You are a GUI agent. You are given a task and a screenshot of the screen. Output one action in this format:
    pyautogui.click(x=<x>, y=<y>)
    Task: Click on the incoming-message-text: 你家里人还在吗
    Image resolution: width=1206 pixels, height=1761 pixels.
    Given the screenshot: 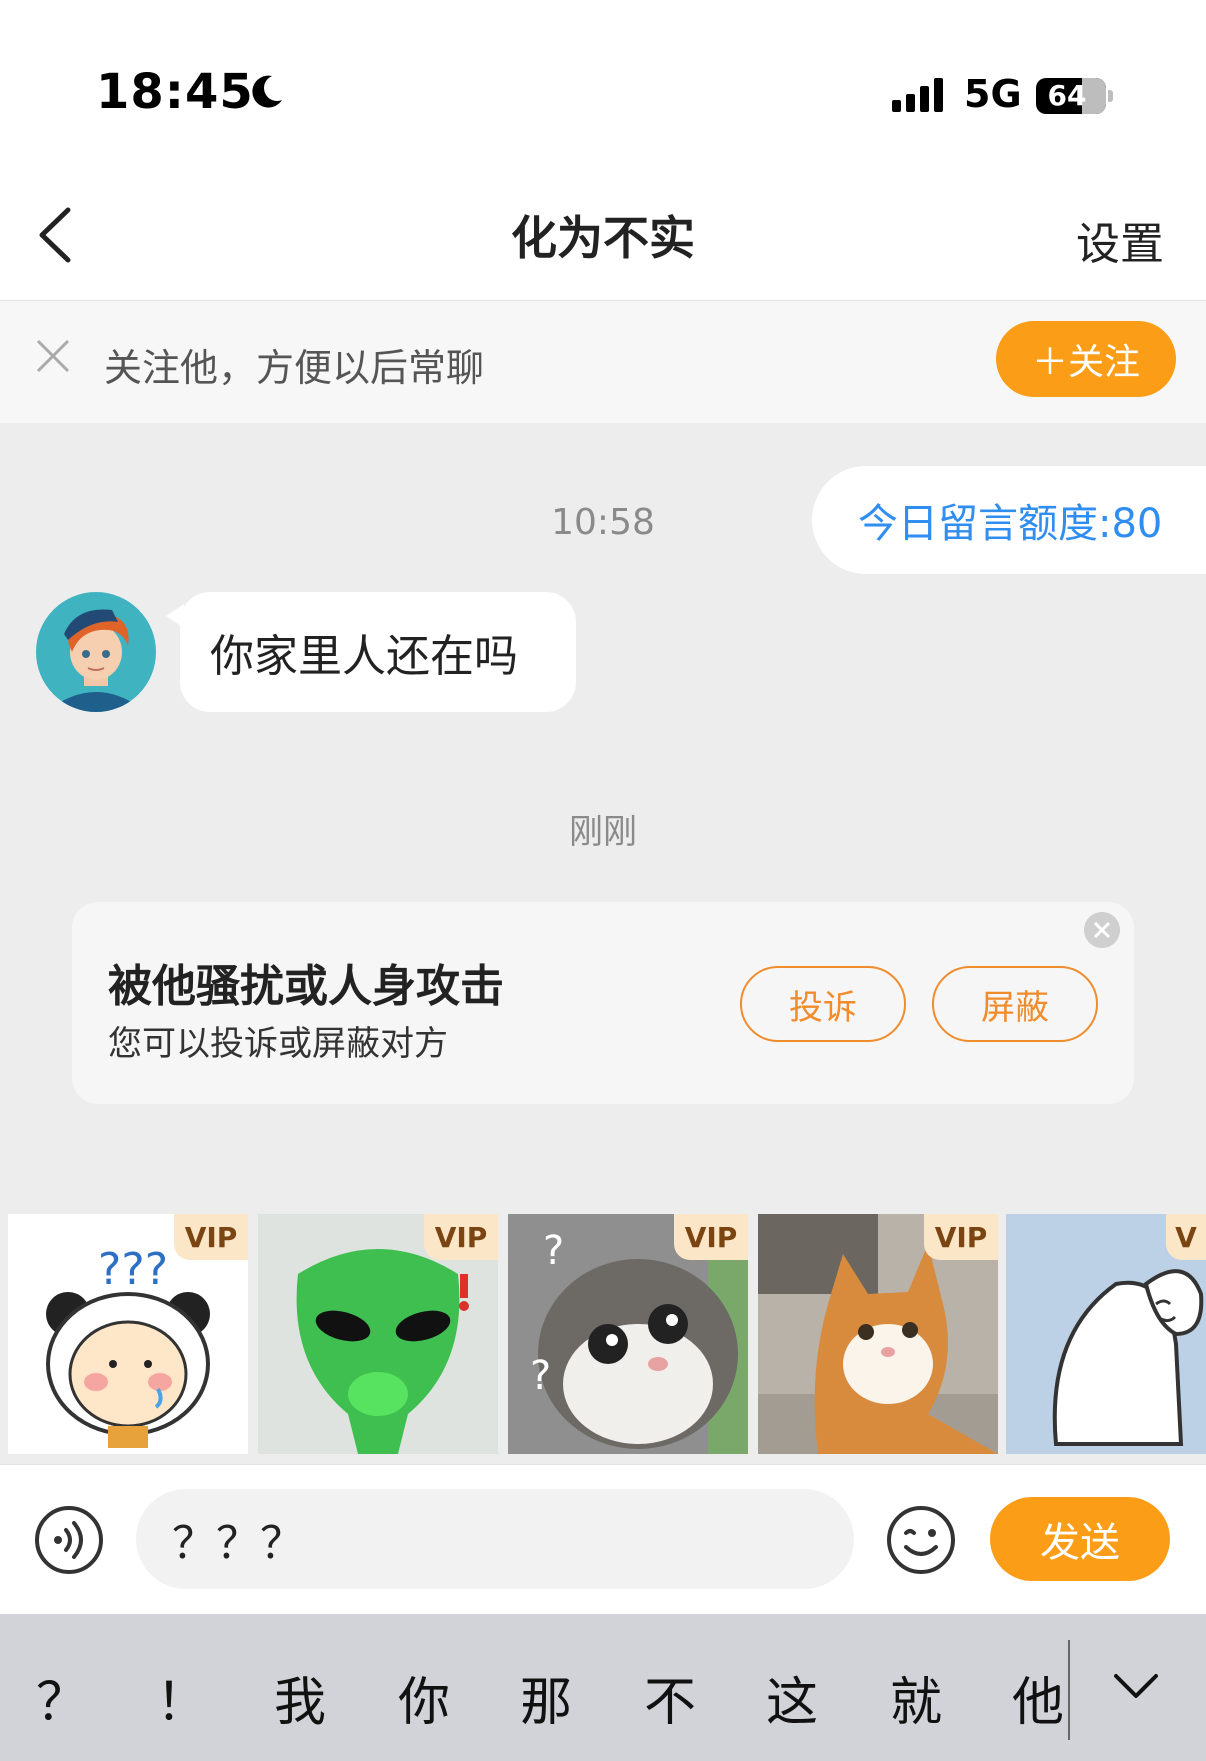 What is the action you would take?
    pyautogui.click(x=364, y=656)
    